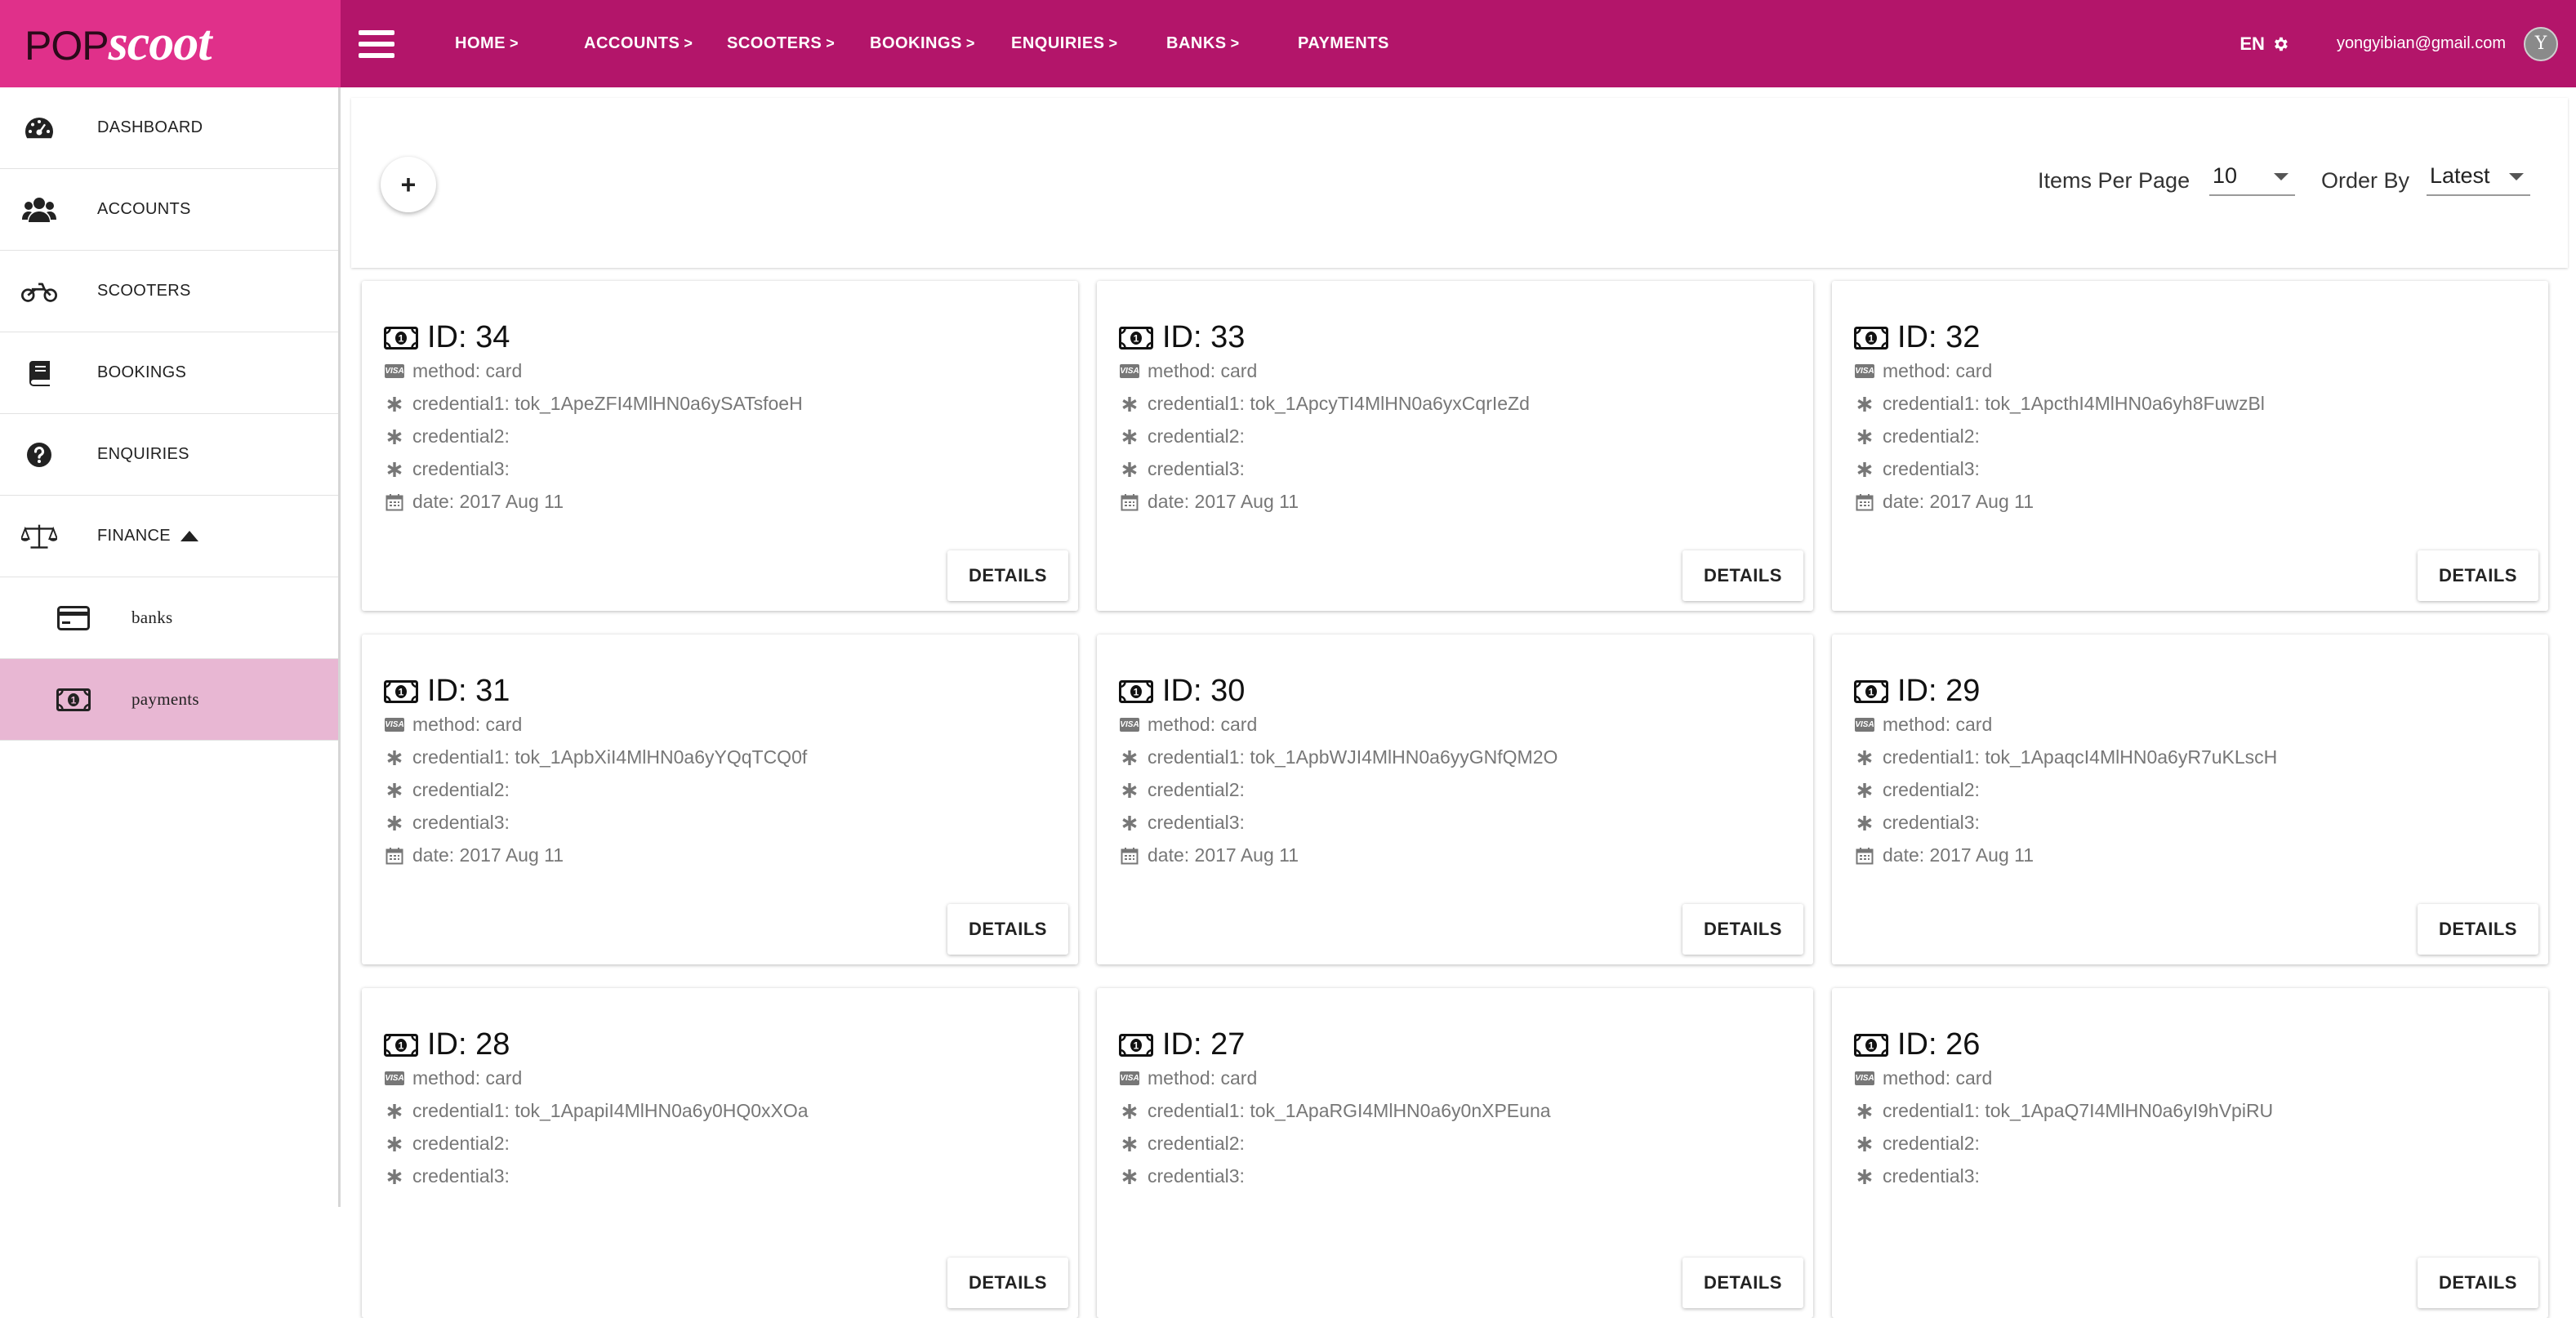  Describe the element at coordinates (632, 43) in the screenshot. I see `nav-accounts-label: ACCOUNTS` at that location.